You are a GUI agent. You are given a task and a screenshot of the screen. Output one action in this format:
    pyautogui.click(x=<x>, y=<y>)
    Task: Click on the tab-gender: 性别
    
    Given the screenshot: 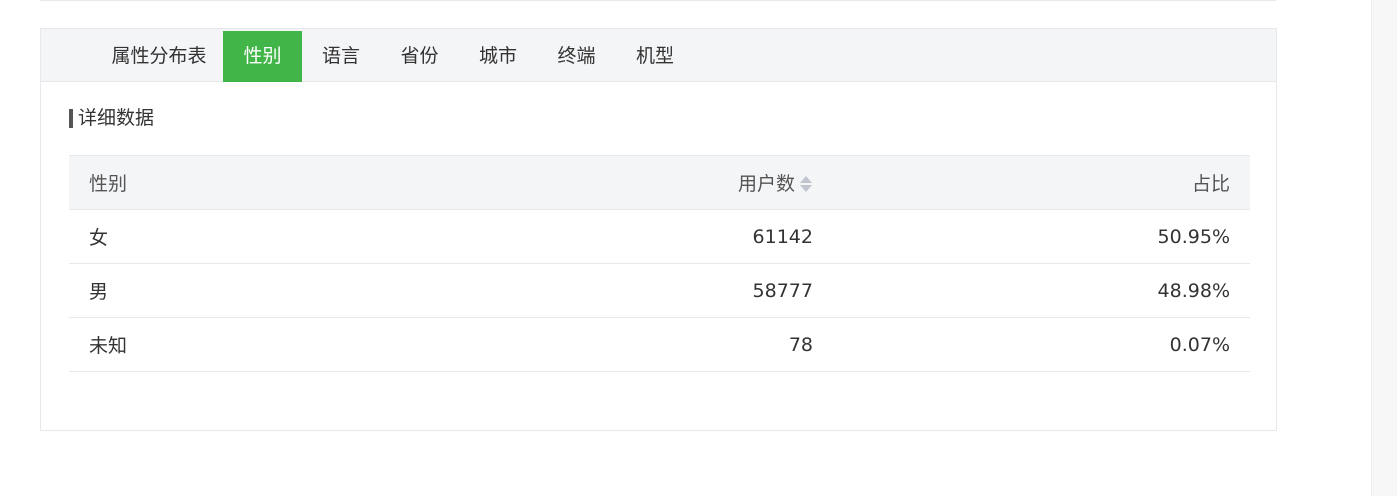 What is the action you would take?
    pyautogui.click(x=262, y=56)
    